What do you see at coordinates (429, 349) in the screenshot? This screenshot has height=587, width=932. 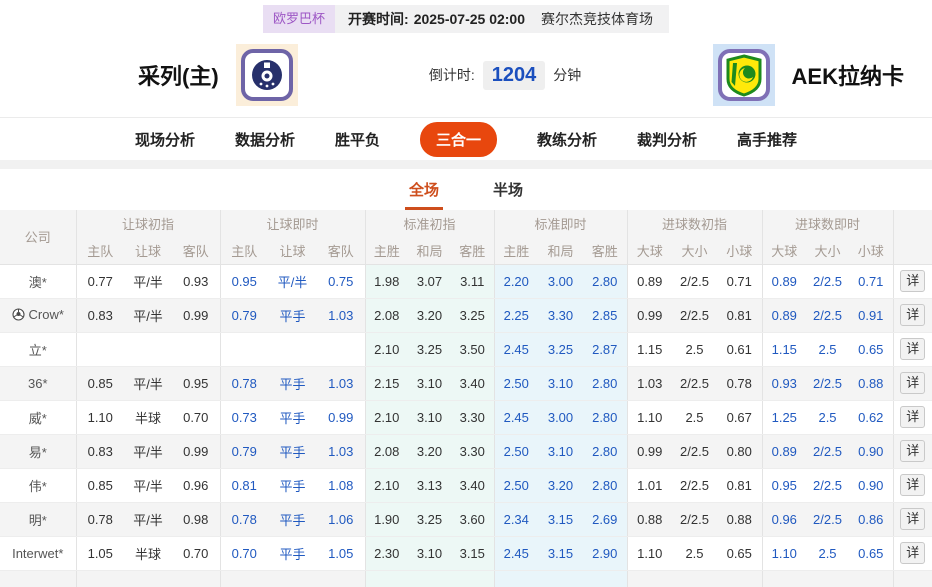 I see `odds-cell: 3.25` at bounding box center [429, 349].